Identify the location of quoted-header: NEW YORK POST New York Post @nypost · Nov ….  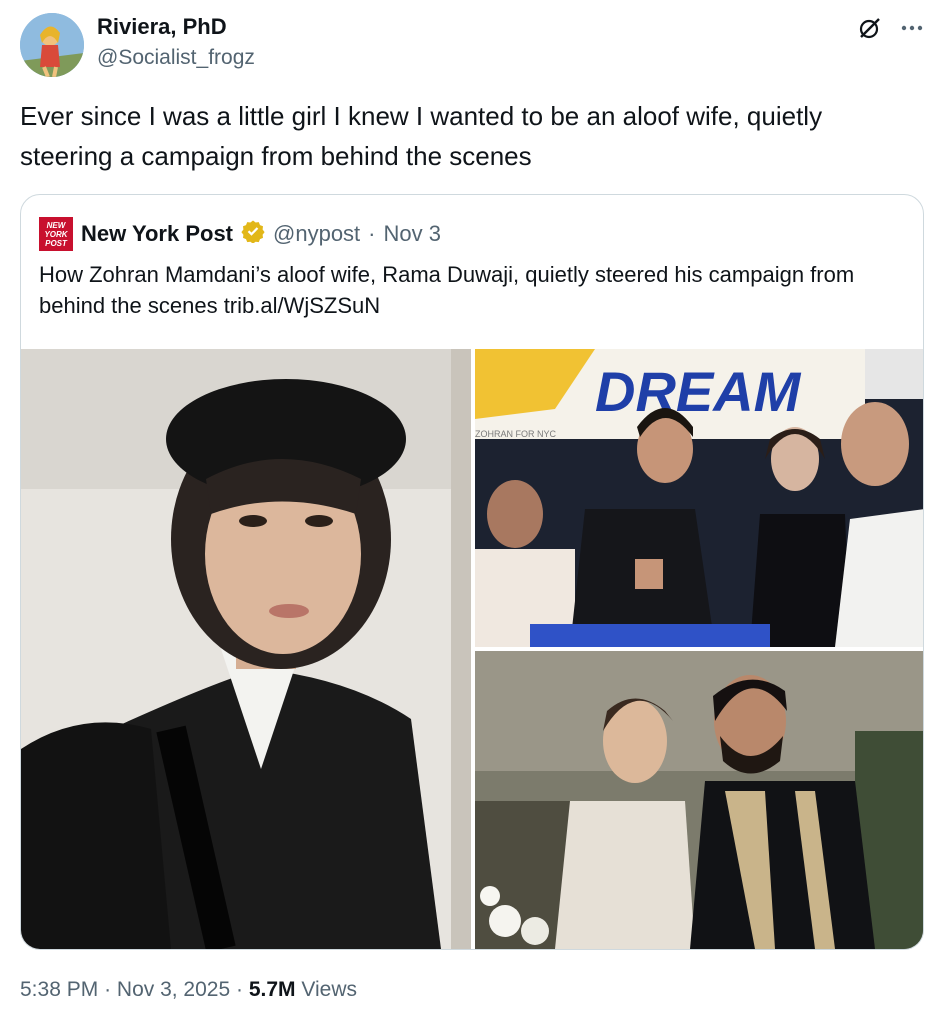
(240, 234).